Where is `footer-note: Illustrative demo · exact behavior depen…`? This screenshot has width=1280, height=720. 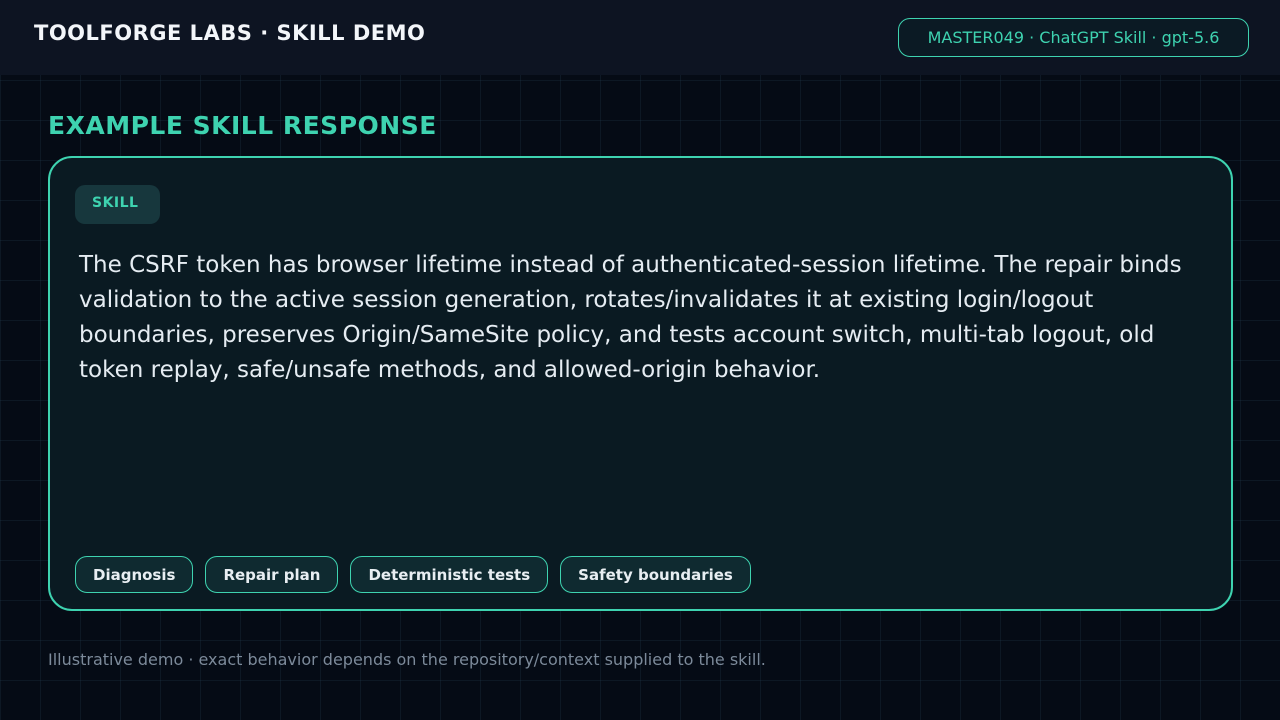
footer-note: Illustrative demo · exact behavior depen… is located at coordinates (407, 659).